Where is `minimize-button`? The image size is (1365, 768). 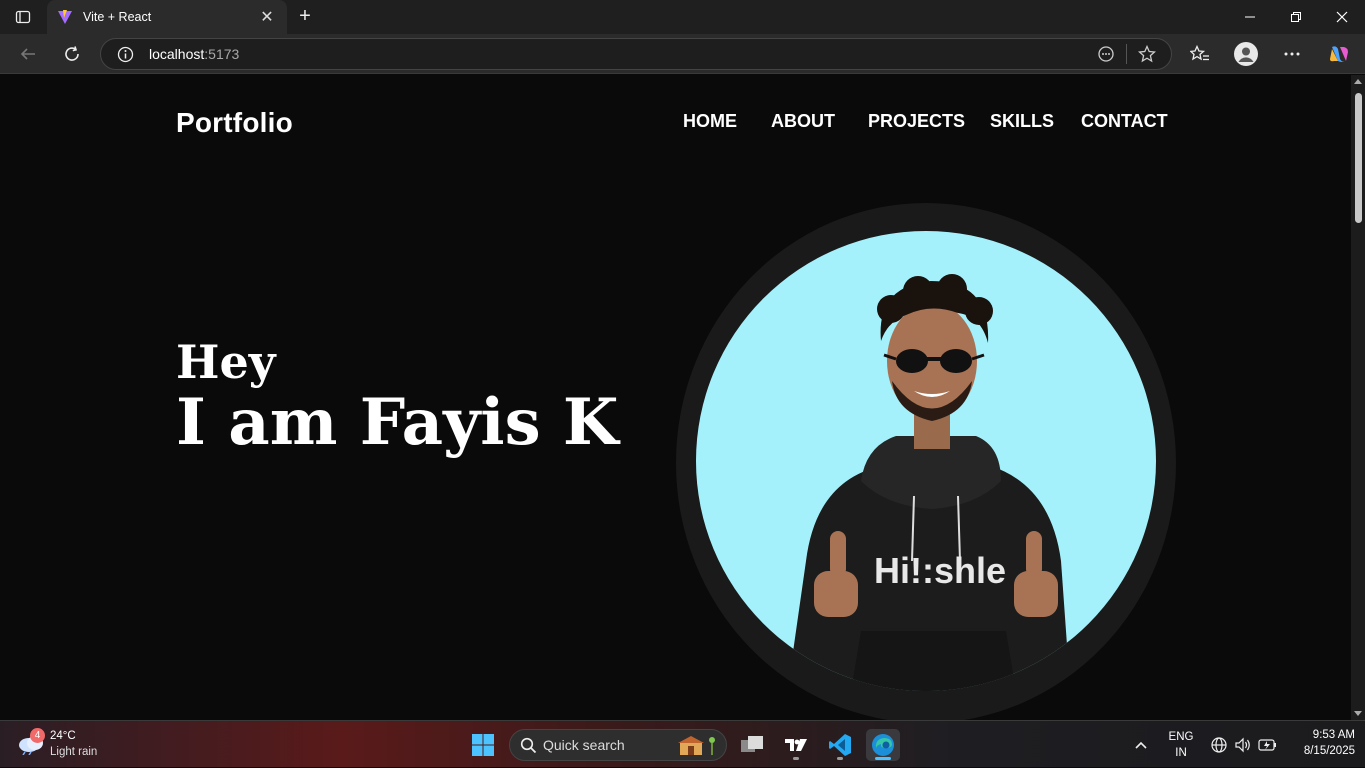
minimize-button is located at coordinates (1250, 17).